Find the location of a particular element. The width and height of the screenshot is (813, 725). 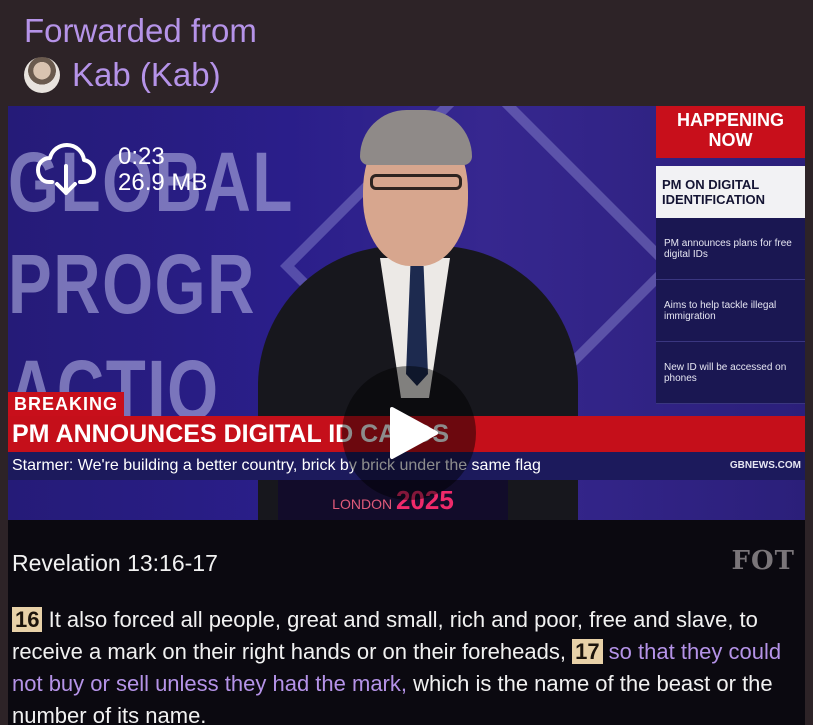

forwarded-author: Kab (Kab) is located at coordinates (406, 75).